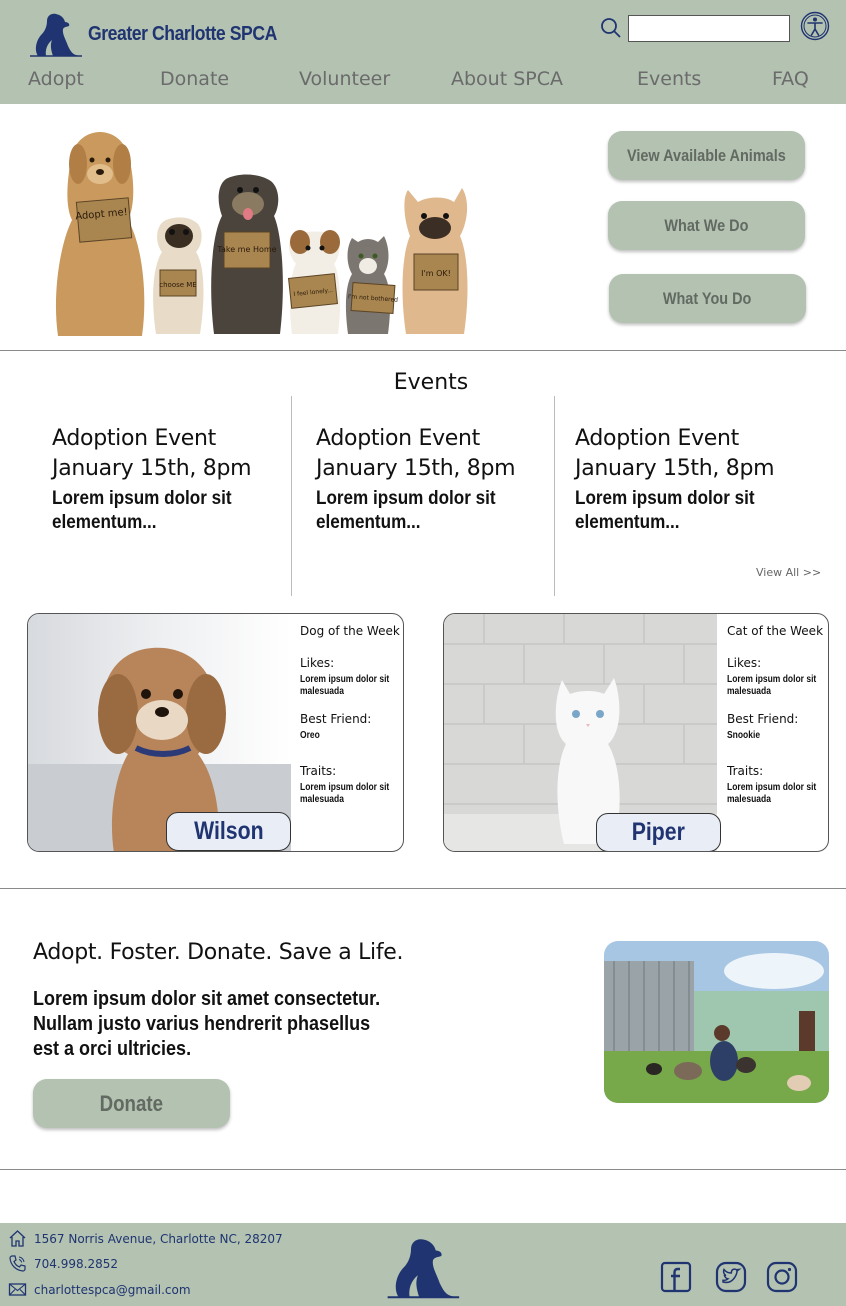 Image resolution: width=846 pixels, height=1306 pixels. Describe the element at coordinates (744, 735) in the screenshot. I see `best-friend-value: Snookie` at that location.